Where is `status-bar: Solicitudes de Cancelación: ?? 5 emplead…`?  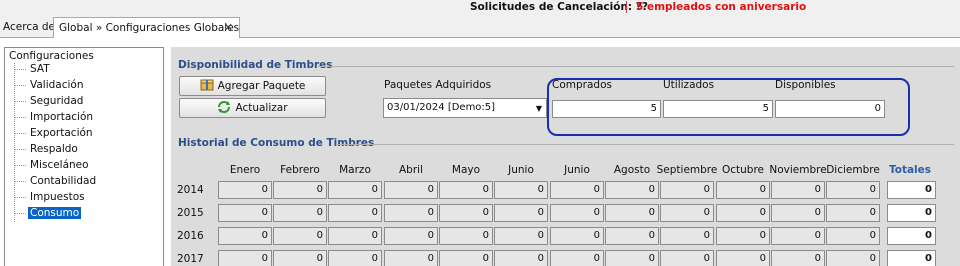
status-bar: Solicitudes de Cancelación: ?? 5 emplead… is located at coordinates (480, 7).